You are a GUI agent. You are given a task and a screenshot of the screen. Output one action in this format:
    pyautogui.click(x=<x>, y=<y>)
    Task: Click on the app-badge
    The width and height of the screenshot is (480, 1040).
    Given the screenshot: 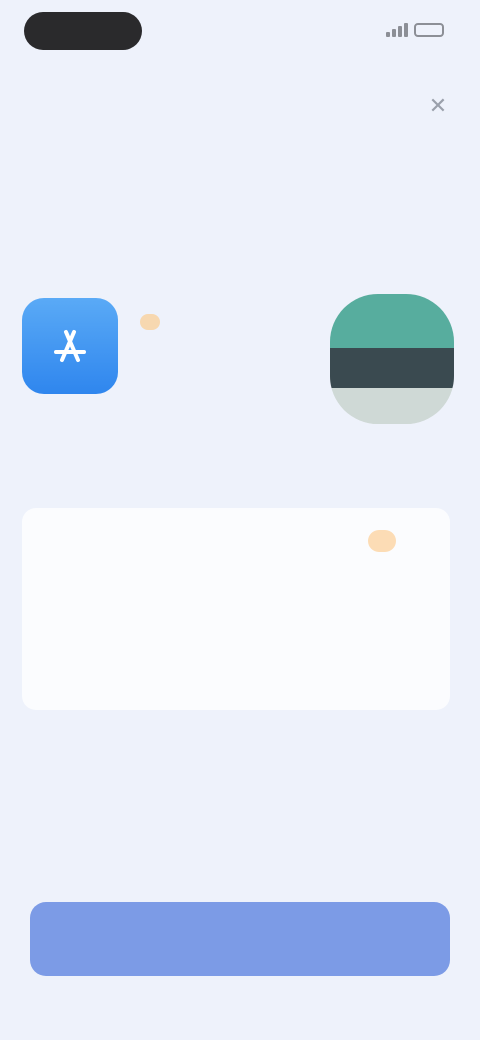 What is the action you would take?
    pyautogui.click(x=150, y=322)
    